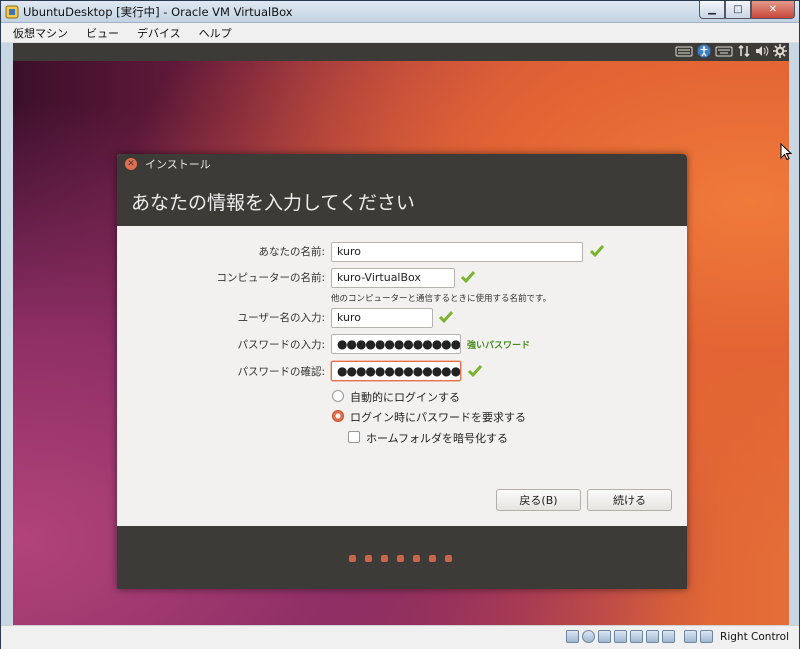 Image resolution: width=800 pixels, height=649 pixels. Describe the element at coordinates (405, 397) in the screenshot. I see `auto-login-label: 自動的にログインする` at that location.